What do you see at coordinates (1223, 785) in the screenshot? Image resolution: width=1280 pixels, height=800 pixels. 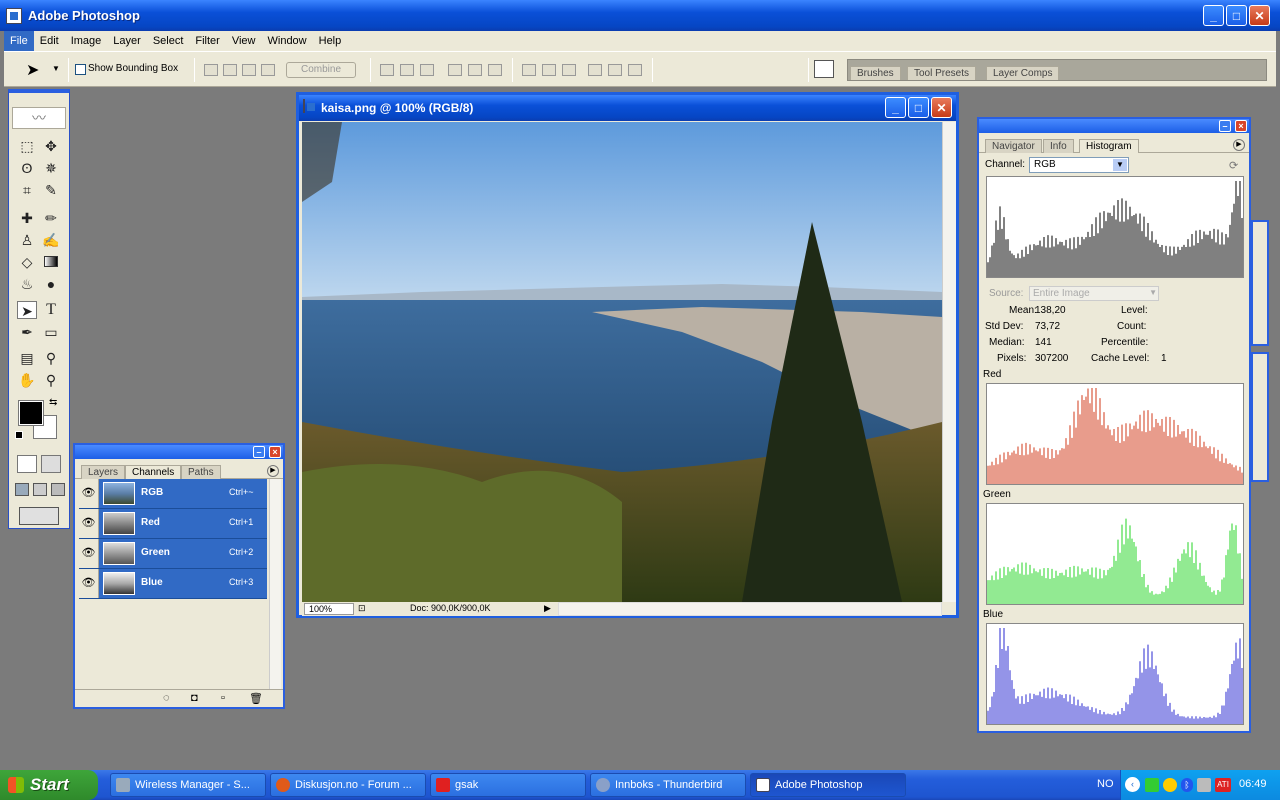 I see `tray-ati-icon: ATI` at bounding box center [1223, 785].